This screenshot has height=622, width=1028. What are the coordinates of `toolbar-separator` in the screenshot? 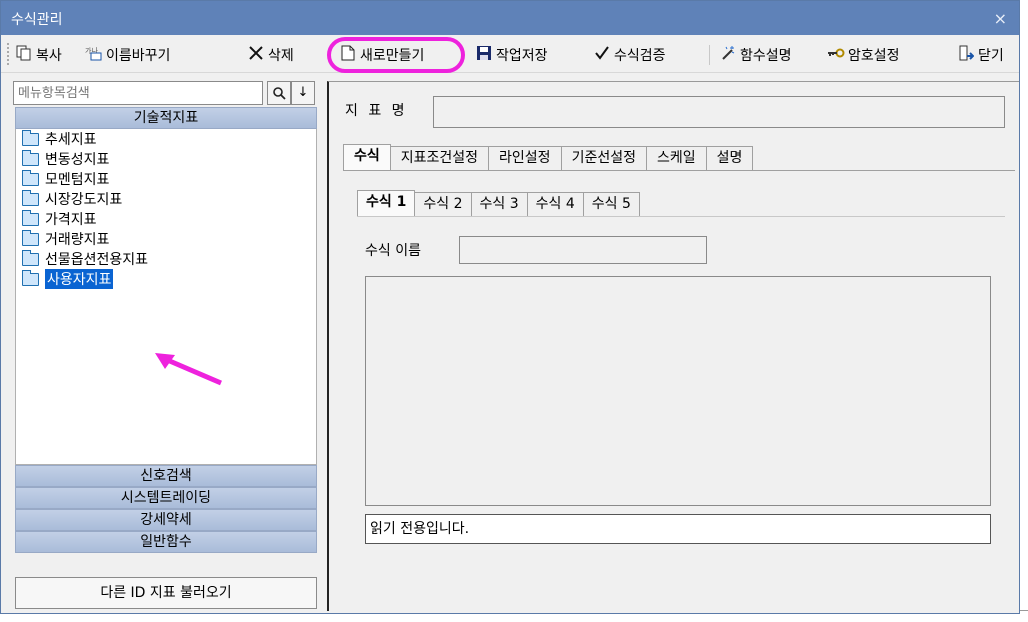 It's located at (709, 55).